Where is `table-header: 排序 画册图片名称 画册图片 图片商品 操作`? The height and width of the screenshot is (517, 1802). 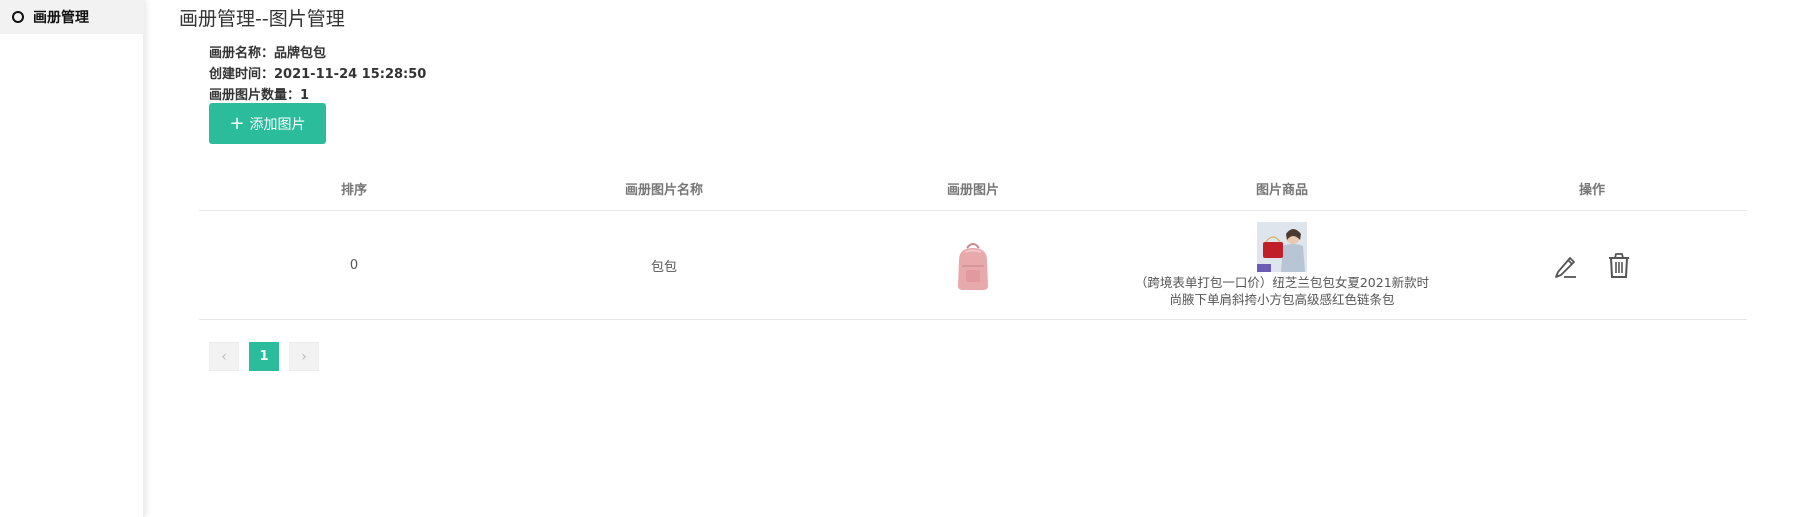
table-header: 排序 画册图片名称 画册图片 图片商品 操作 is located at coordinates (973, 188).